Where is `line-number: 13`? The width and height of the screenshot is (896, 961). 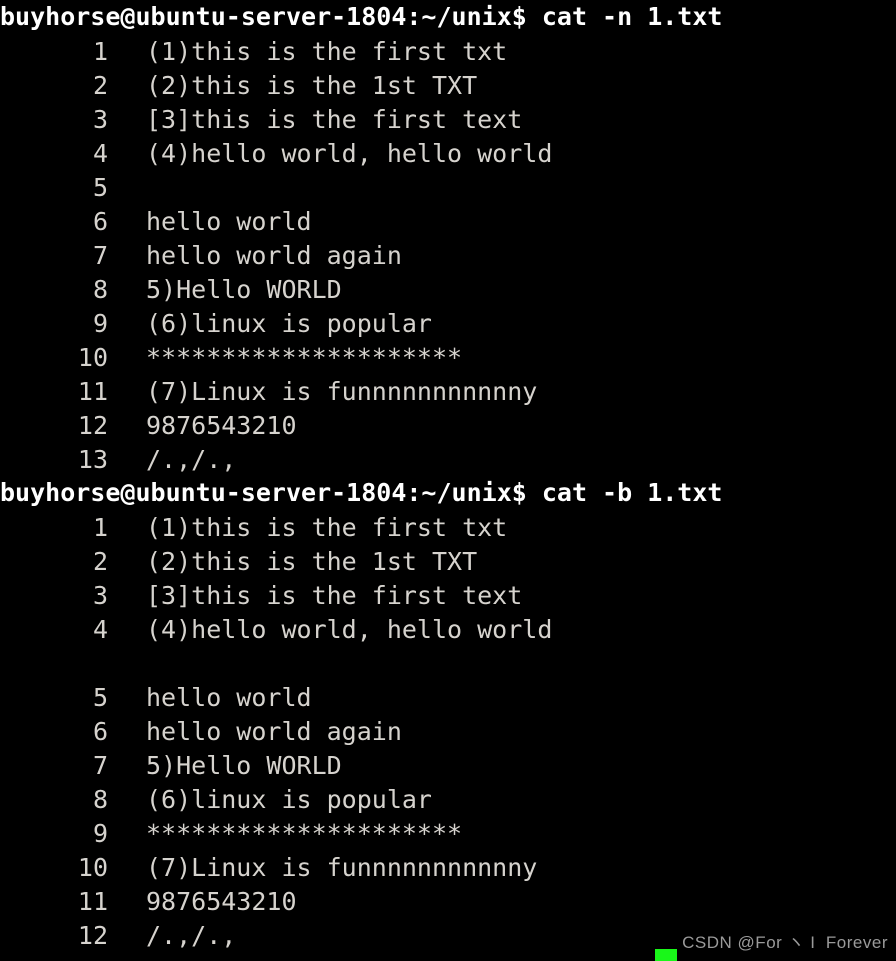
line-number: 13 is located at coordinates (92, 459).